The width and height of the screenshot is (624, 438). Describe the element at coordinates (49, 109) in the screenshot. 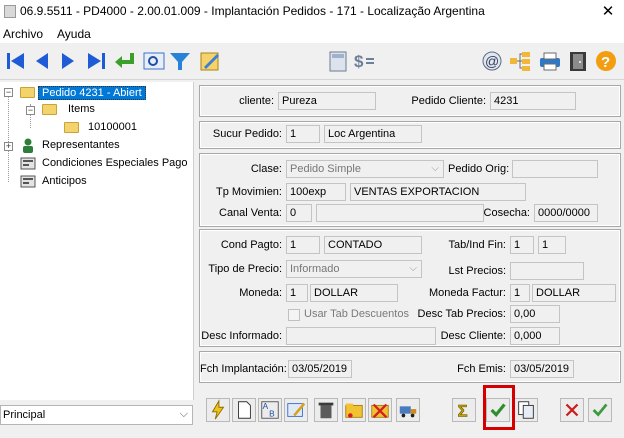

I see `folder-icon` at that location.